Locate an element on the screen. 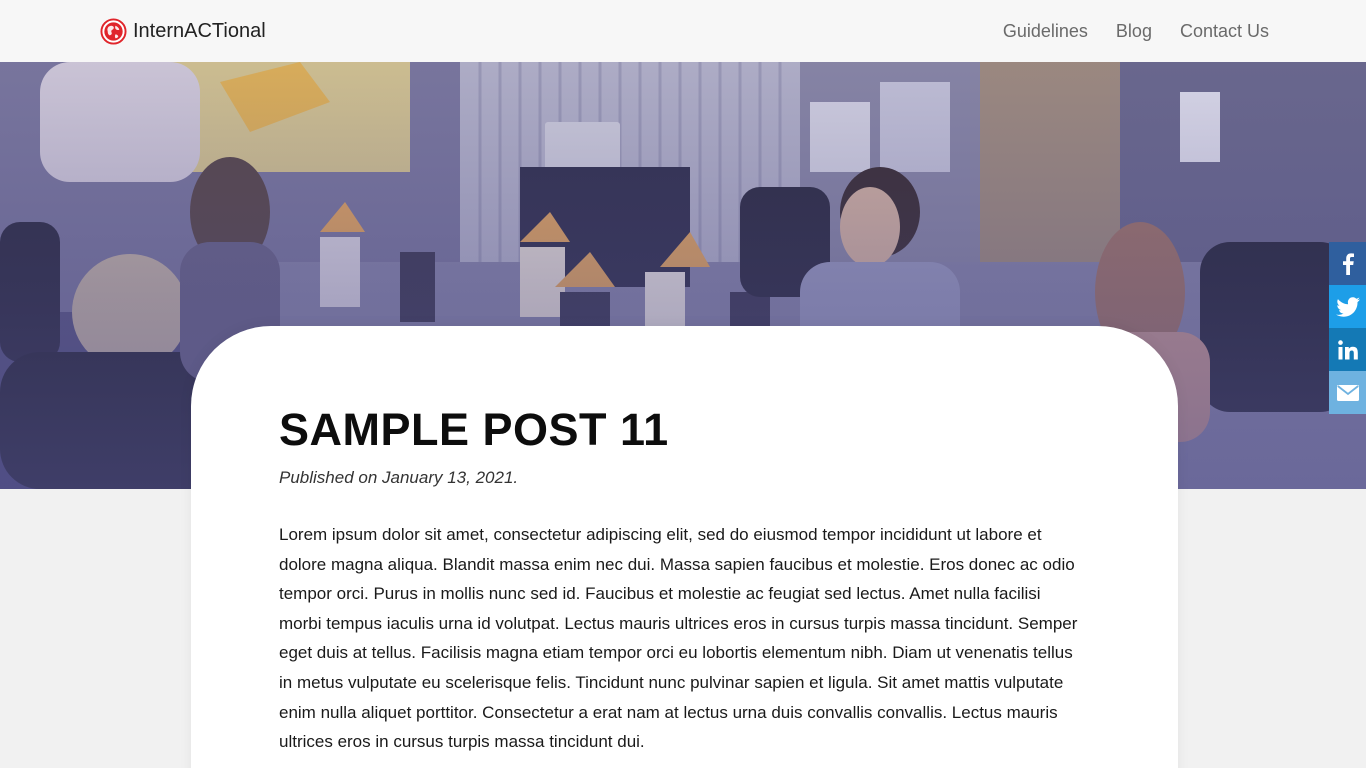 This screenshot has height=768, width=1366. twitter-icon is located at coordinates (1347, 306).